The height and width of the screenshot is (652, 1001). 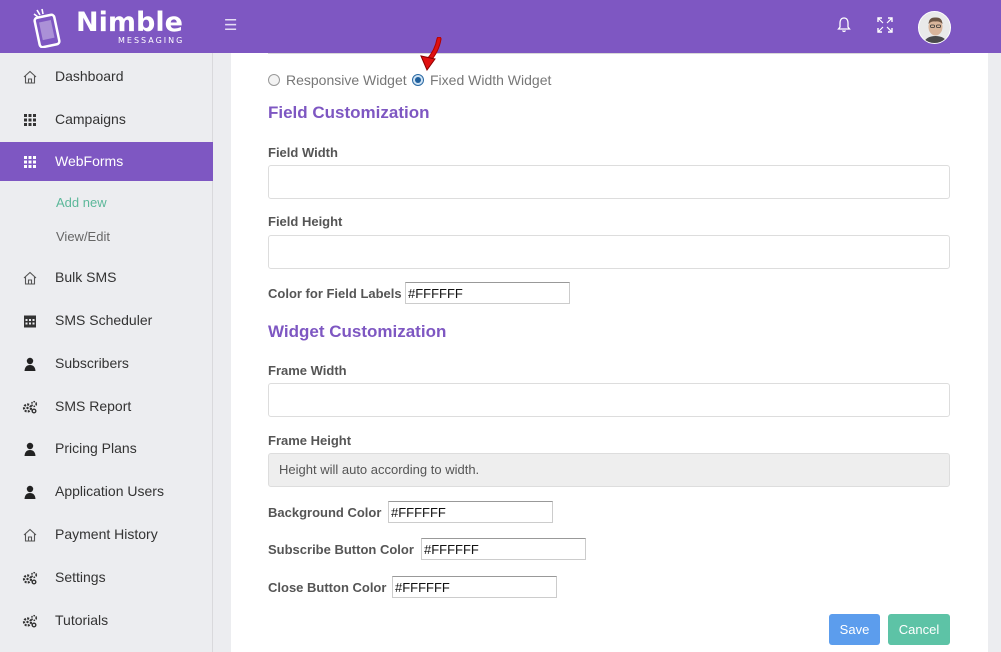 What do you see at coordinates (609, 400) in the screenshot?
I see `frame-width-input` at bounding box center [609, 400].